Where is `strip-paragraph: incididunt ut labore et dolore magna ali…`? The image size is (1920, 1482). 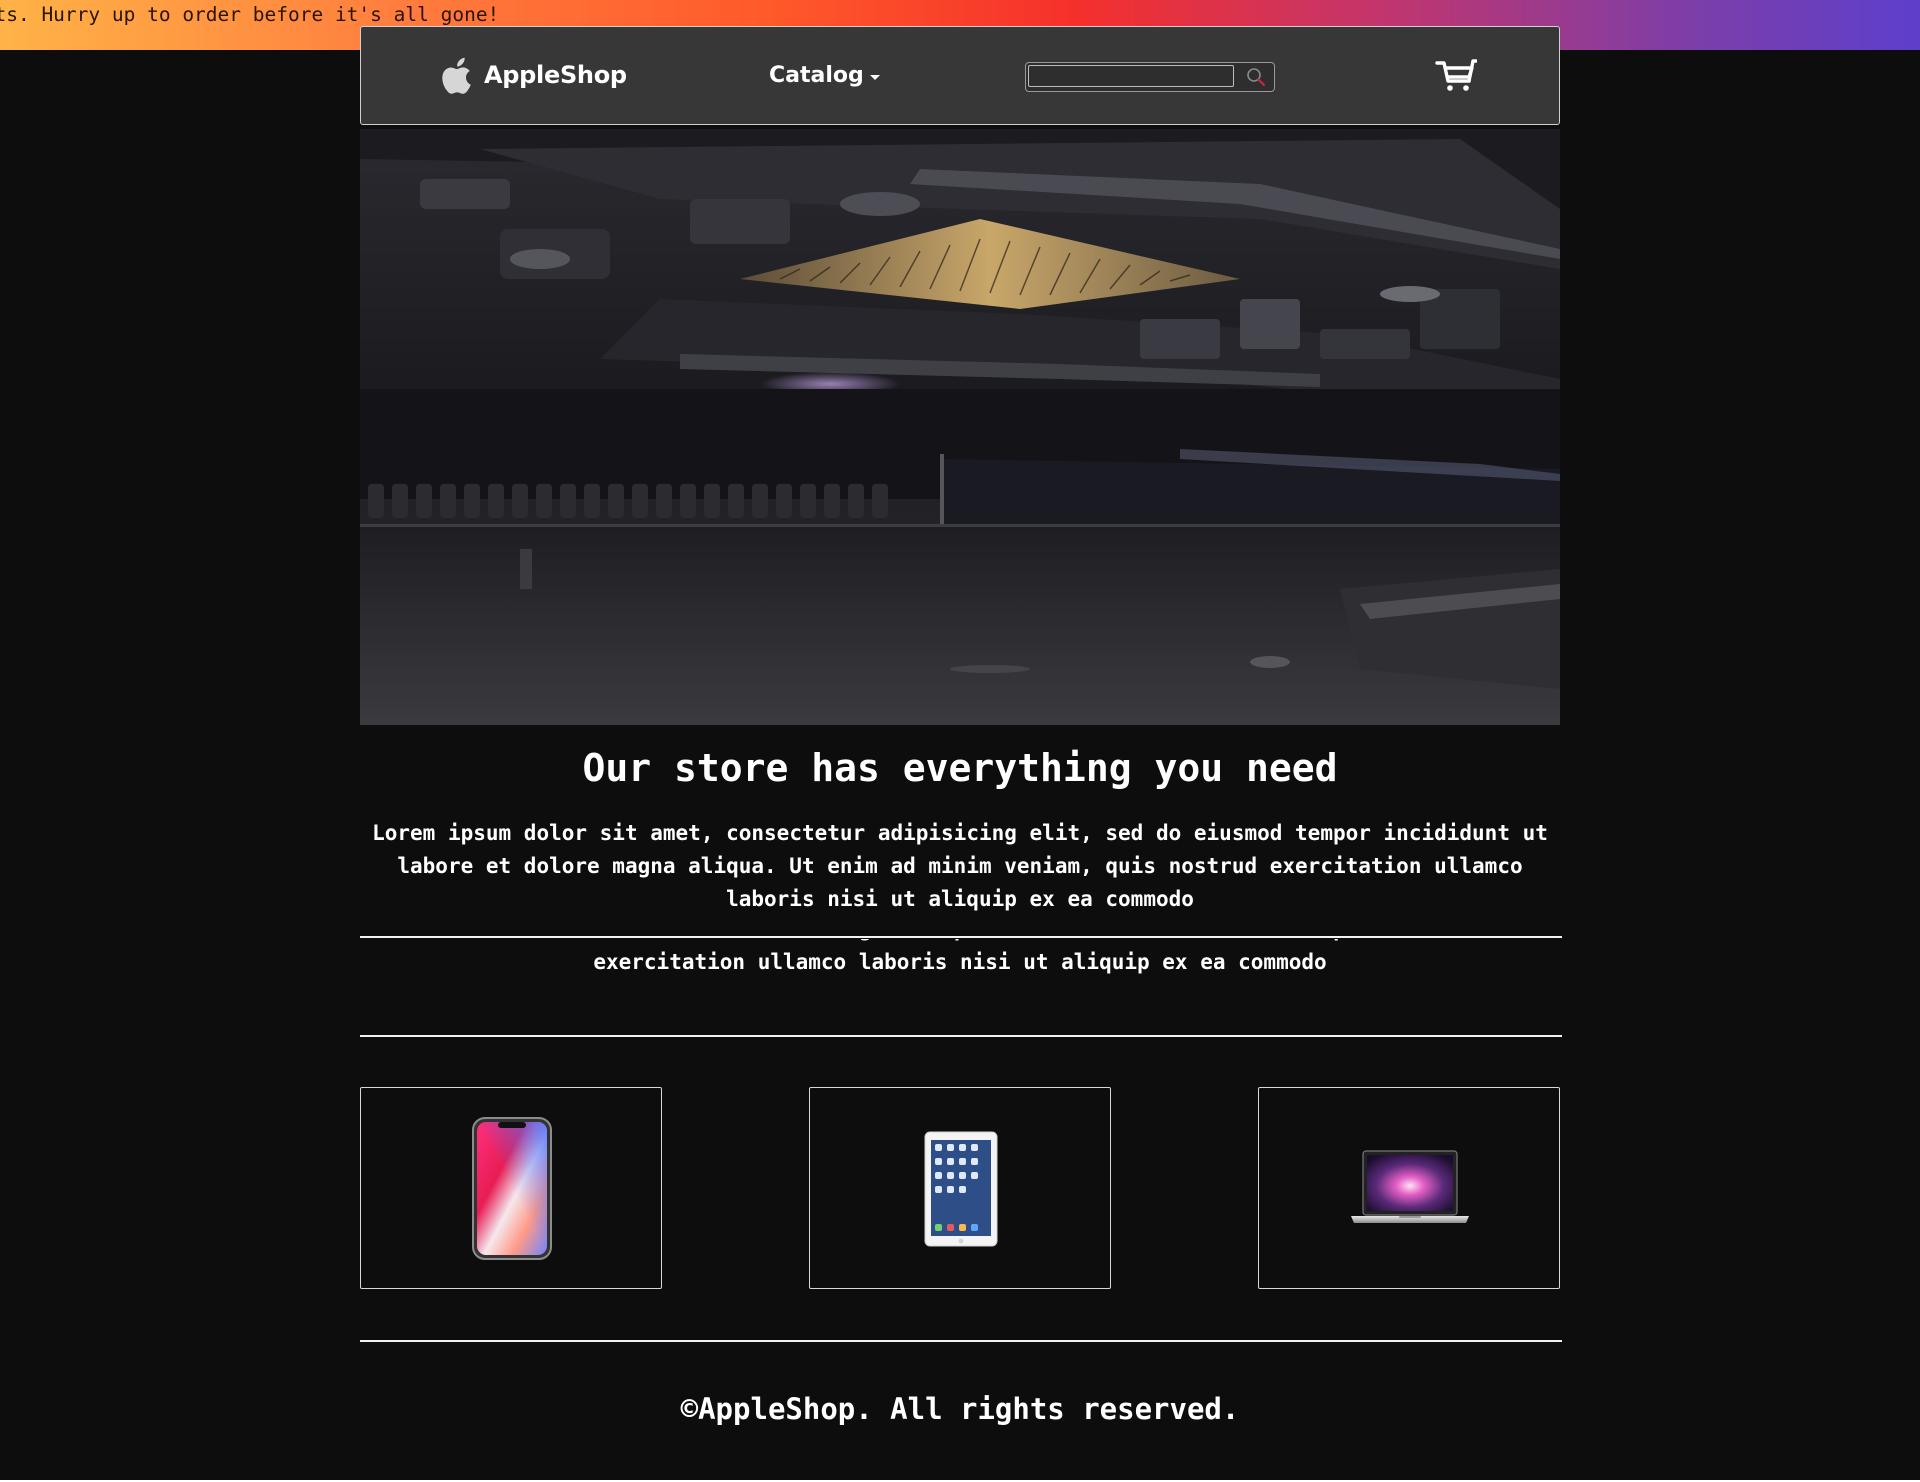
strip-paragraph: incididunt ut labore et dolore magna ali… is located at coordinates (960, 956).